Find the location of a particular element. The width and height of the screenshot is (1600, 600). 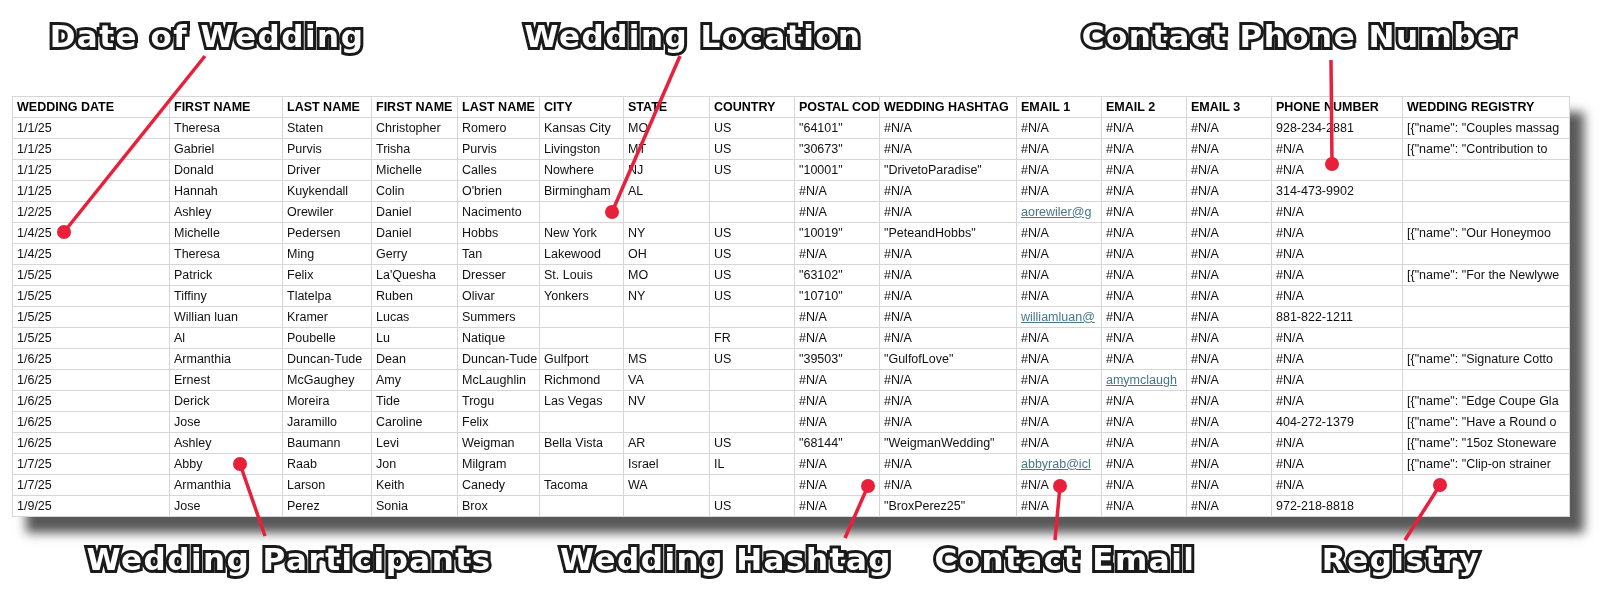

table-cell-text: "64101" is located at coordinates (821, 128).